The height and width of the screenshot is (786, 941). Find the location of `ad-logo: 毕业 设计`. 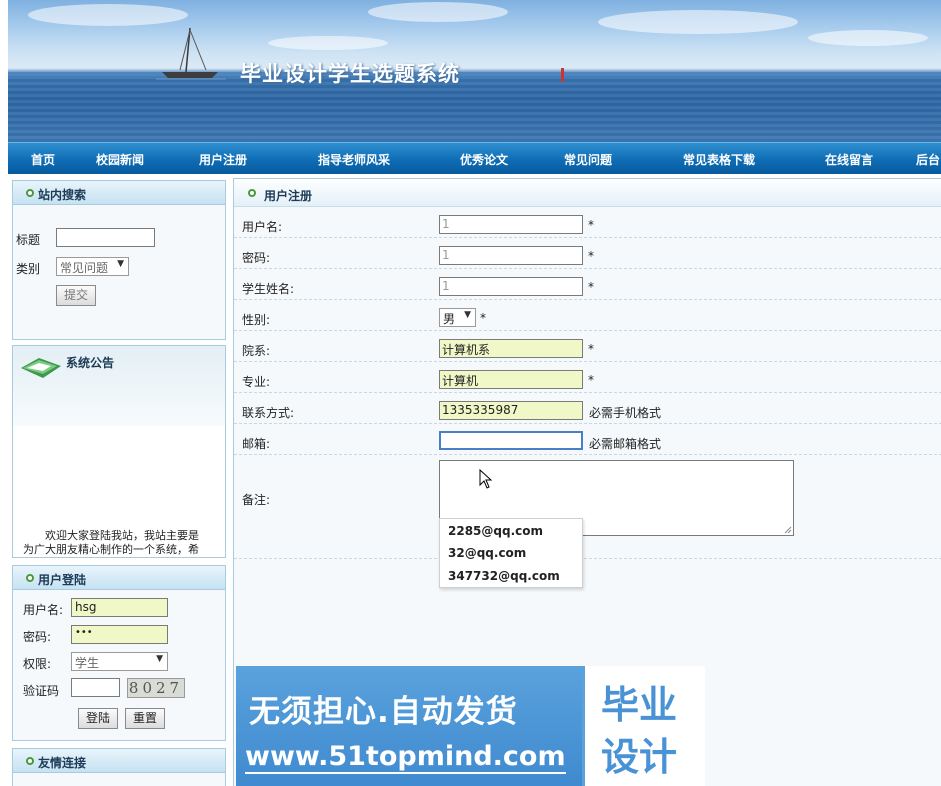

ad-logo: 毕业 设计 is located at coordinates (643, 726).